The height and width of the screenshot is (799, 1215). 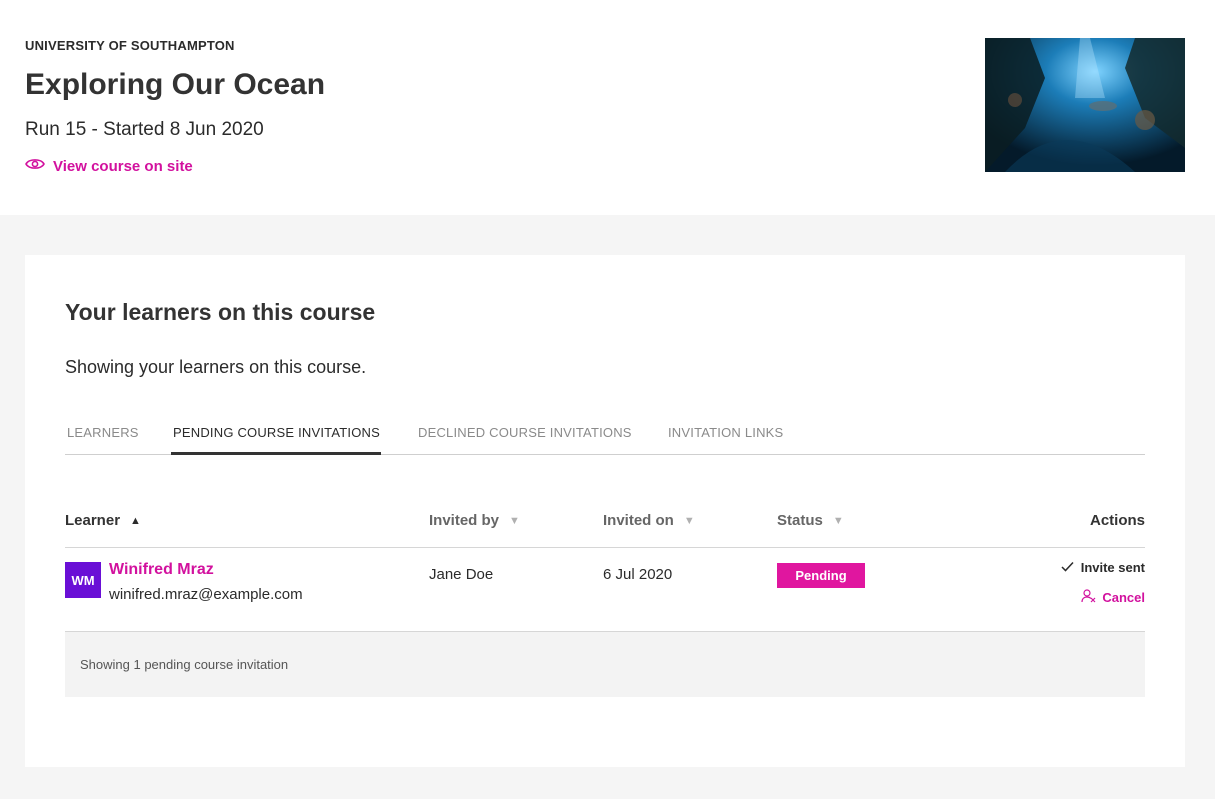 I want to click on column-invited-on: Invited on ▼, so click(x=649, y=520).